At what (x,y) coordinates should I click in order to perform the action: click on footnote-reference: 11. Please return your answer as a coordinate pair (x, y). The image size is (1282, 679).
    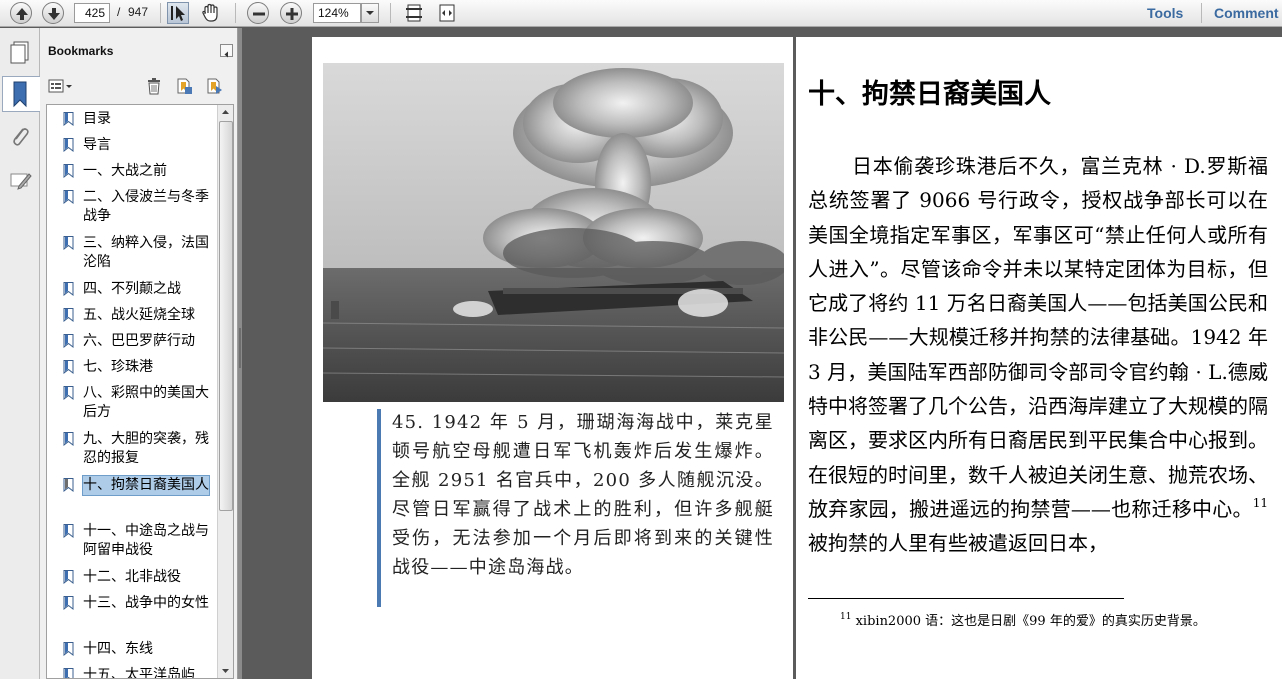
    Looking at the image, I should click on (1260, 503).